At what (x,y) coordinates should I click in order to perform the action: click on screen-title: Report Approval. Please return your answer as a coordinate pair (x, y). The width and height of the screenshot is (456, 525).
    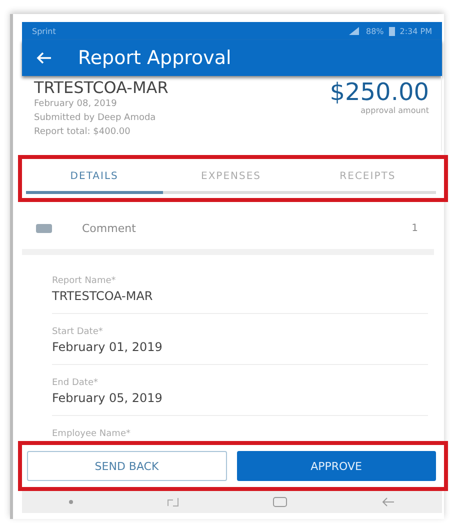
    Looking at the image, I should click on (155, 58).